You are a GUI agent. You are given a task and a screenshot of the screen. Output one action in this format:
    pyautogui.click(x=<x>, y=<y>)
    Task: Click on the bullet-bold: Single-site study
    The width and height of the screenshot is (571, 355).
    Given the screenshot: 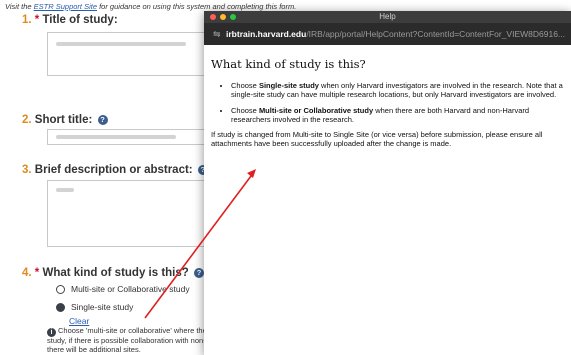 What is the action you would take?
    pyautogui.click(x=288, y=85)
    